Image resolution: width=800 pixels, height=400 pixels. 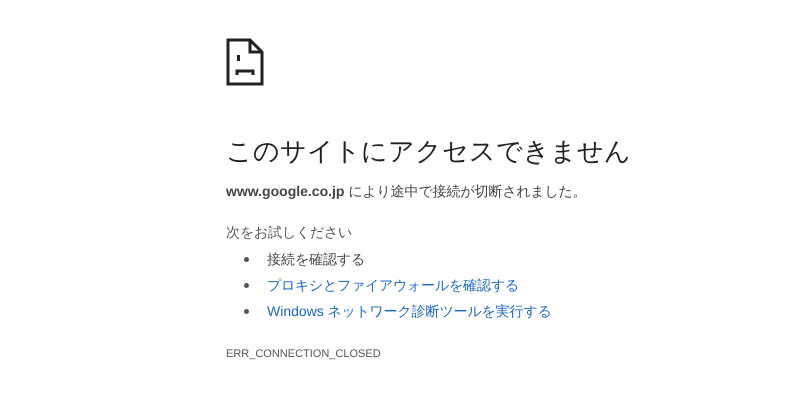 What do you see at coordinates (407, 191) in the screenshot?
I see `error-message: www.google.co.jp により途中で接続が切断されました。` at bounding box center [407, 191].